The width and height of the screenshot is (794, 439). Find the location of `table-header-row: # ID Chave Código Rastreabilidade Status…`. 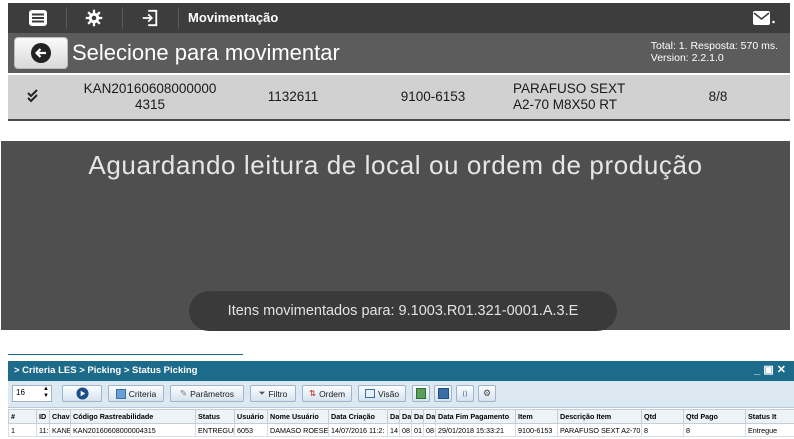

table-header-row: # ID Chave Código Rastreabilidade Status… is located at coordinates (401, 416).